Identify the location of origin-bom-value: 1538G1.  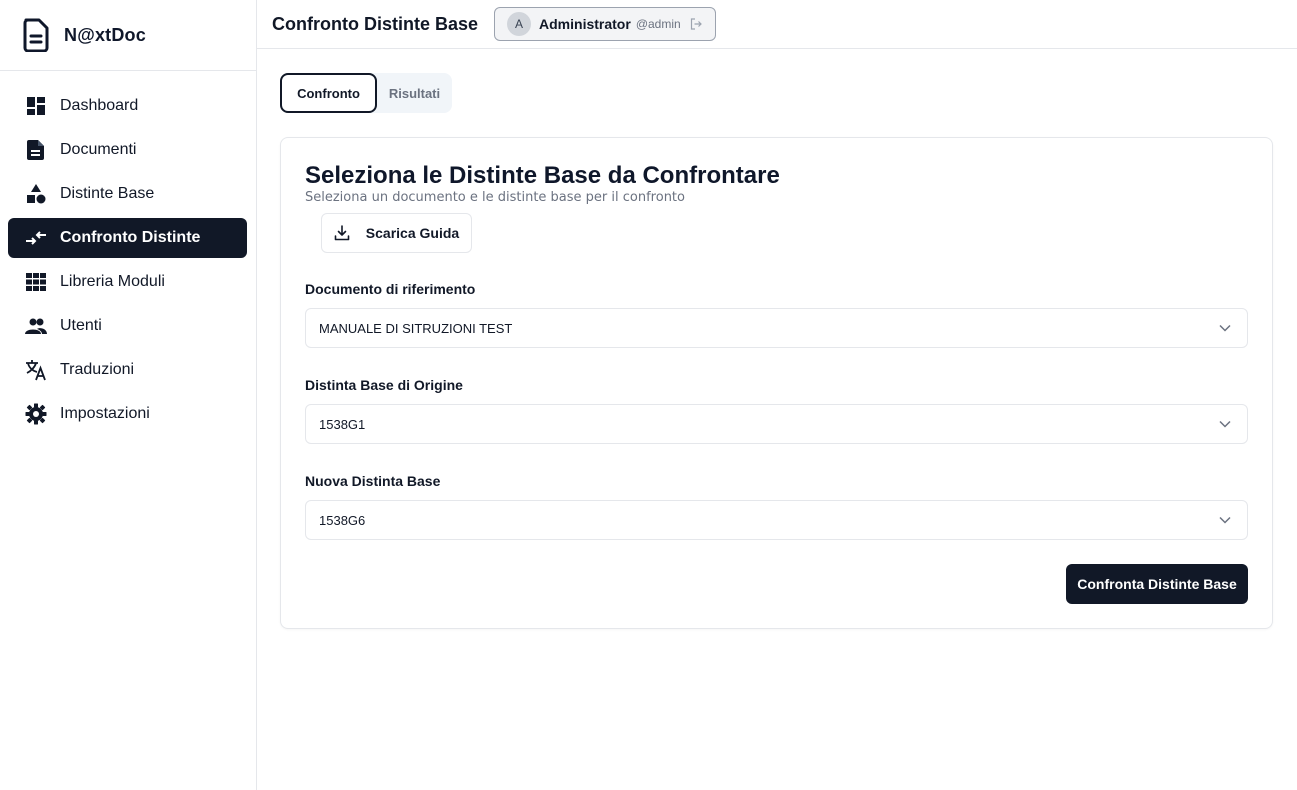
(342, 424).